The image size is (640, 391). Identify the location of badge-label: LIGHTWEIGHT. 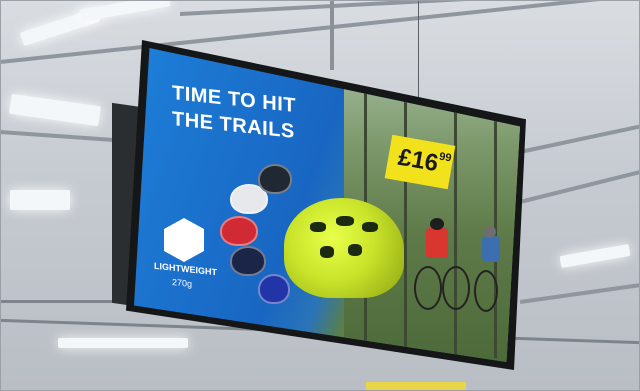
(185, 269).